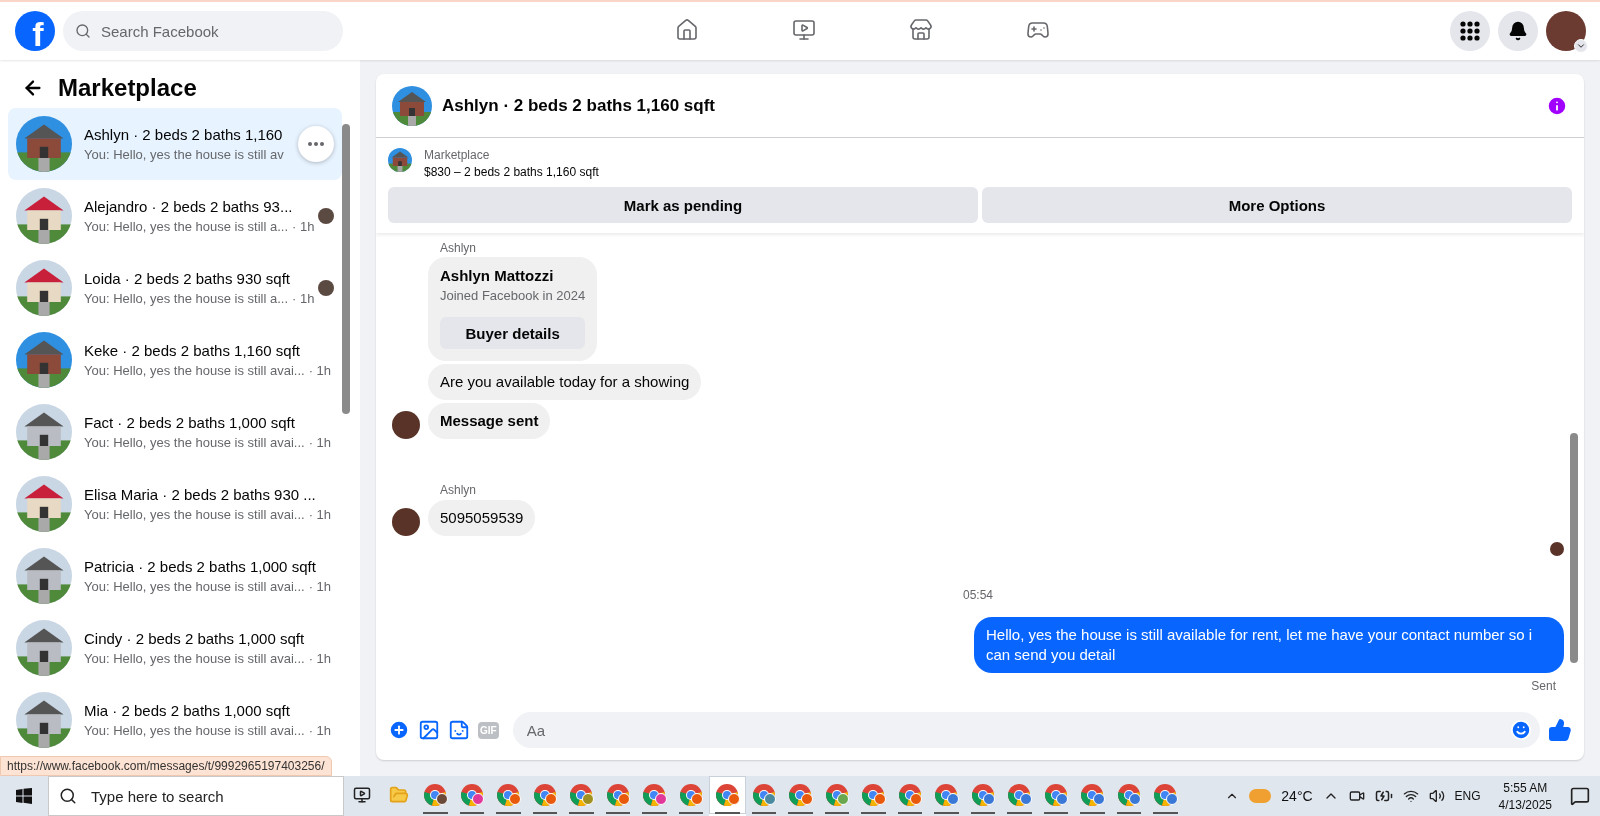 This screenshot has height=816, width=1600. Describe the element at coordinates (1543, 686) in the screenshot. I see `delivery-status: Sent` at that location.